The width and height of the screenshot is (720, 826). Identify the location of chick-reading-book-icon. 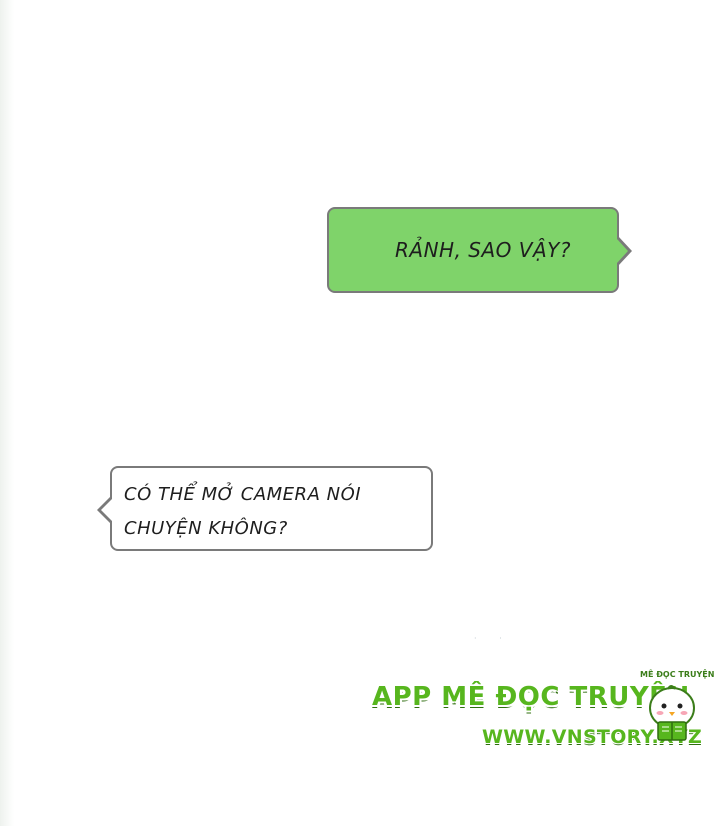
(672, 713).